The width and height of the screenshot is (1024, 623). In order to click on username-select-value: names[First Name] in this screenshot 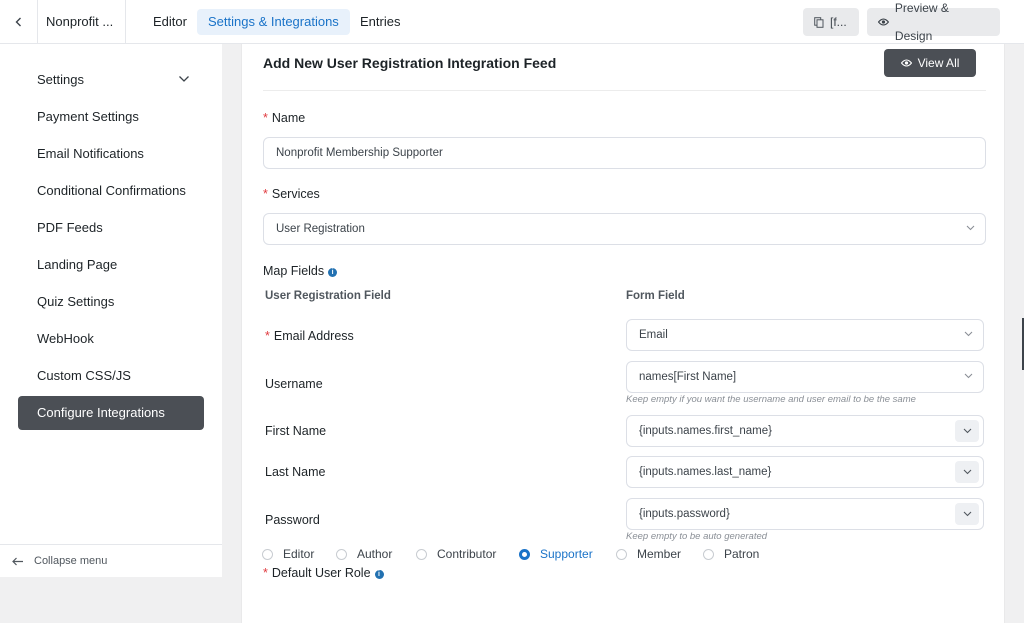, I will do `click(688, 377)`.